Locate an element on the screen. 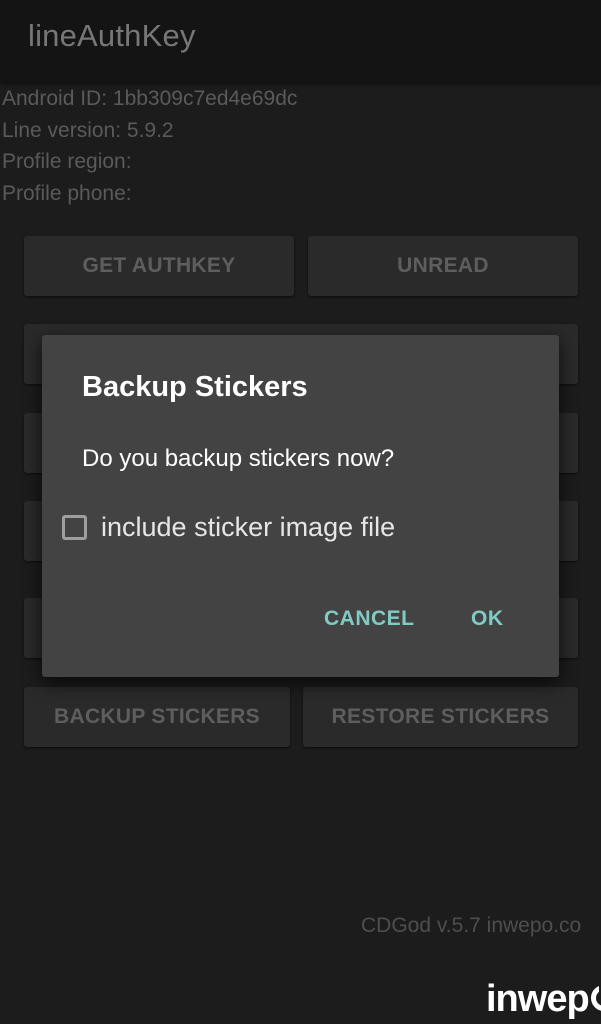 The image size is (601, 1024). dialog-title: Backup Stickers is located at coordinates (195, 387).